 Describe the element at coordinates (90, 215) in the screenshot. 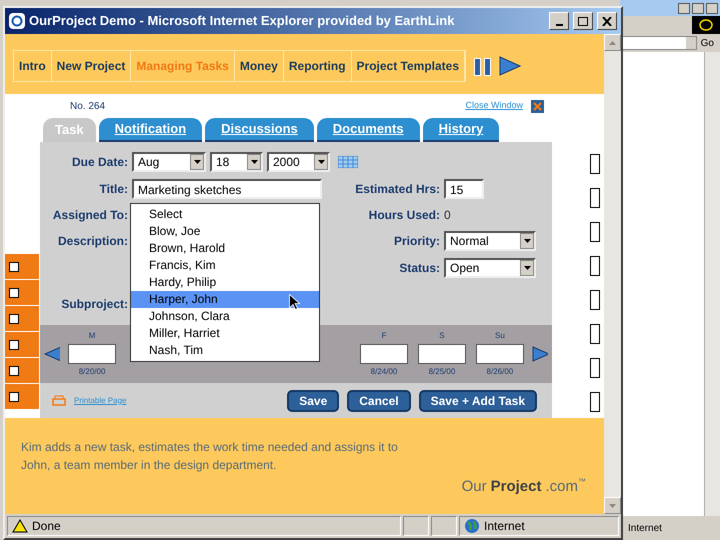

I see `assigned-to-label: Assigned To:` at that location.